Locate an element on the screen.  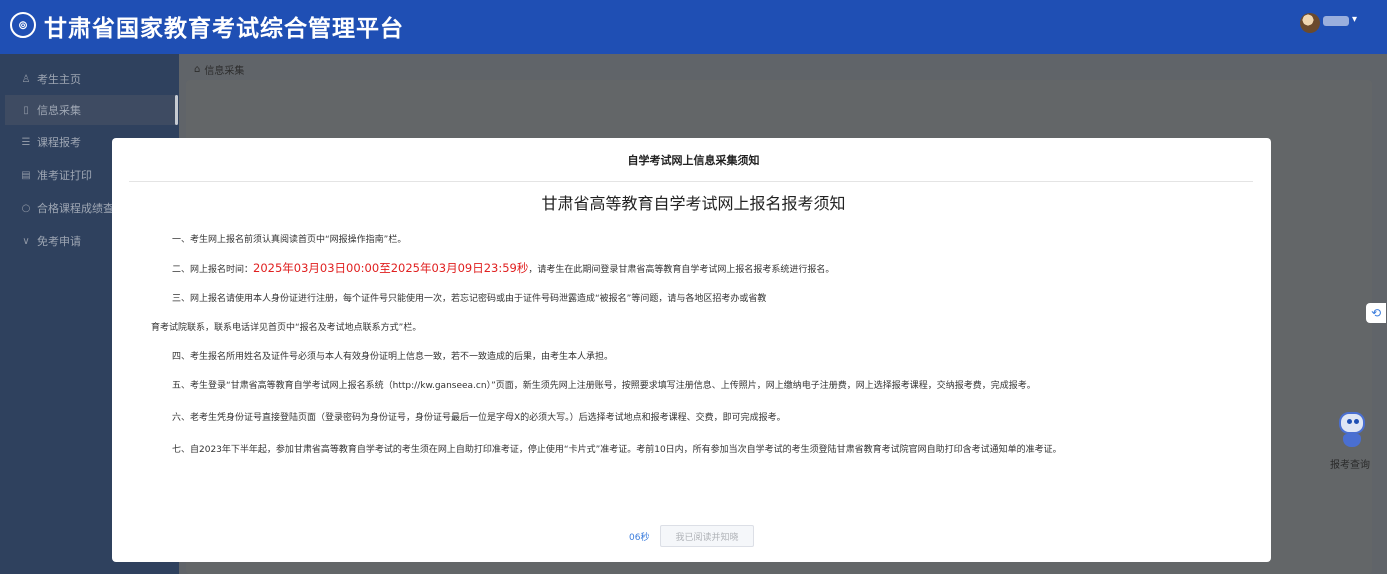
sidebar-item-label: 信息采集 is located at coordinates (59, 110).